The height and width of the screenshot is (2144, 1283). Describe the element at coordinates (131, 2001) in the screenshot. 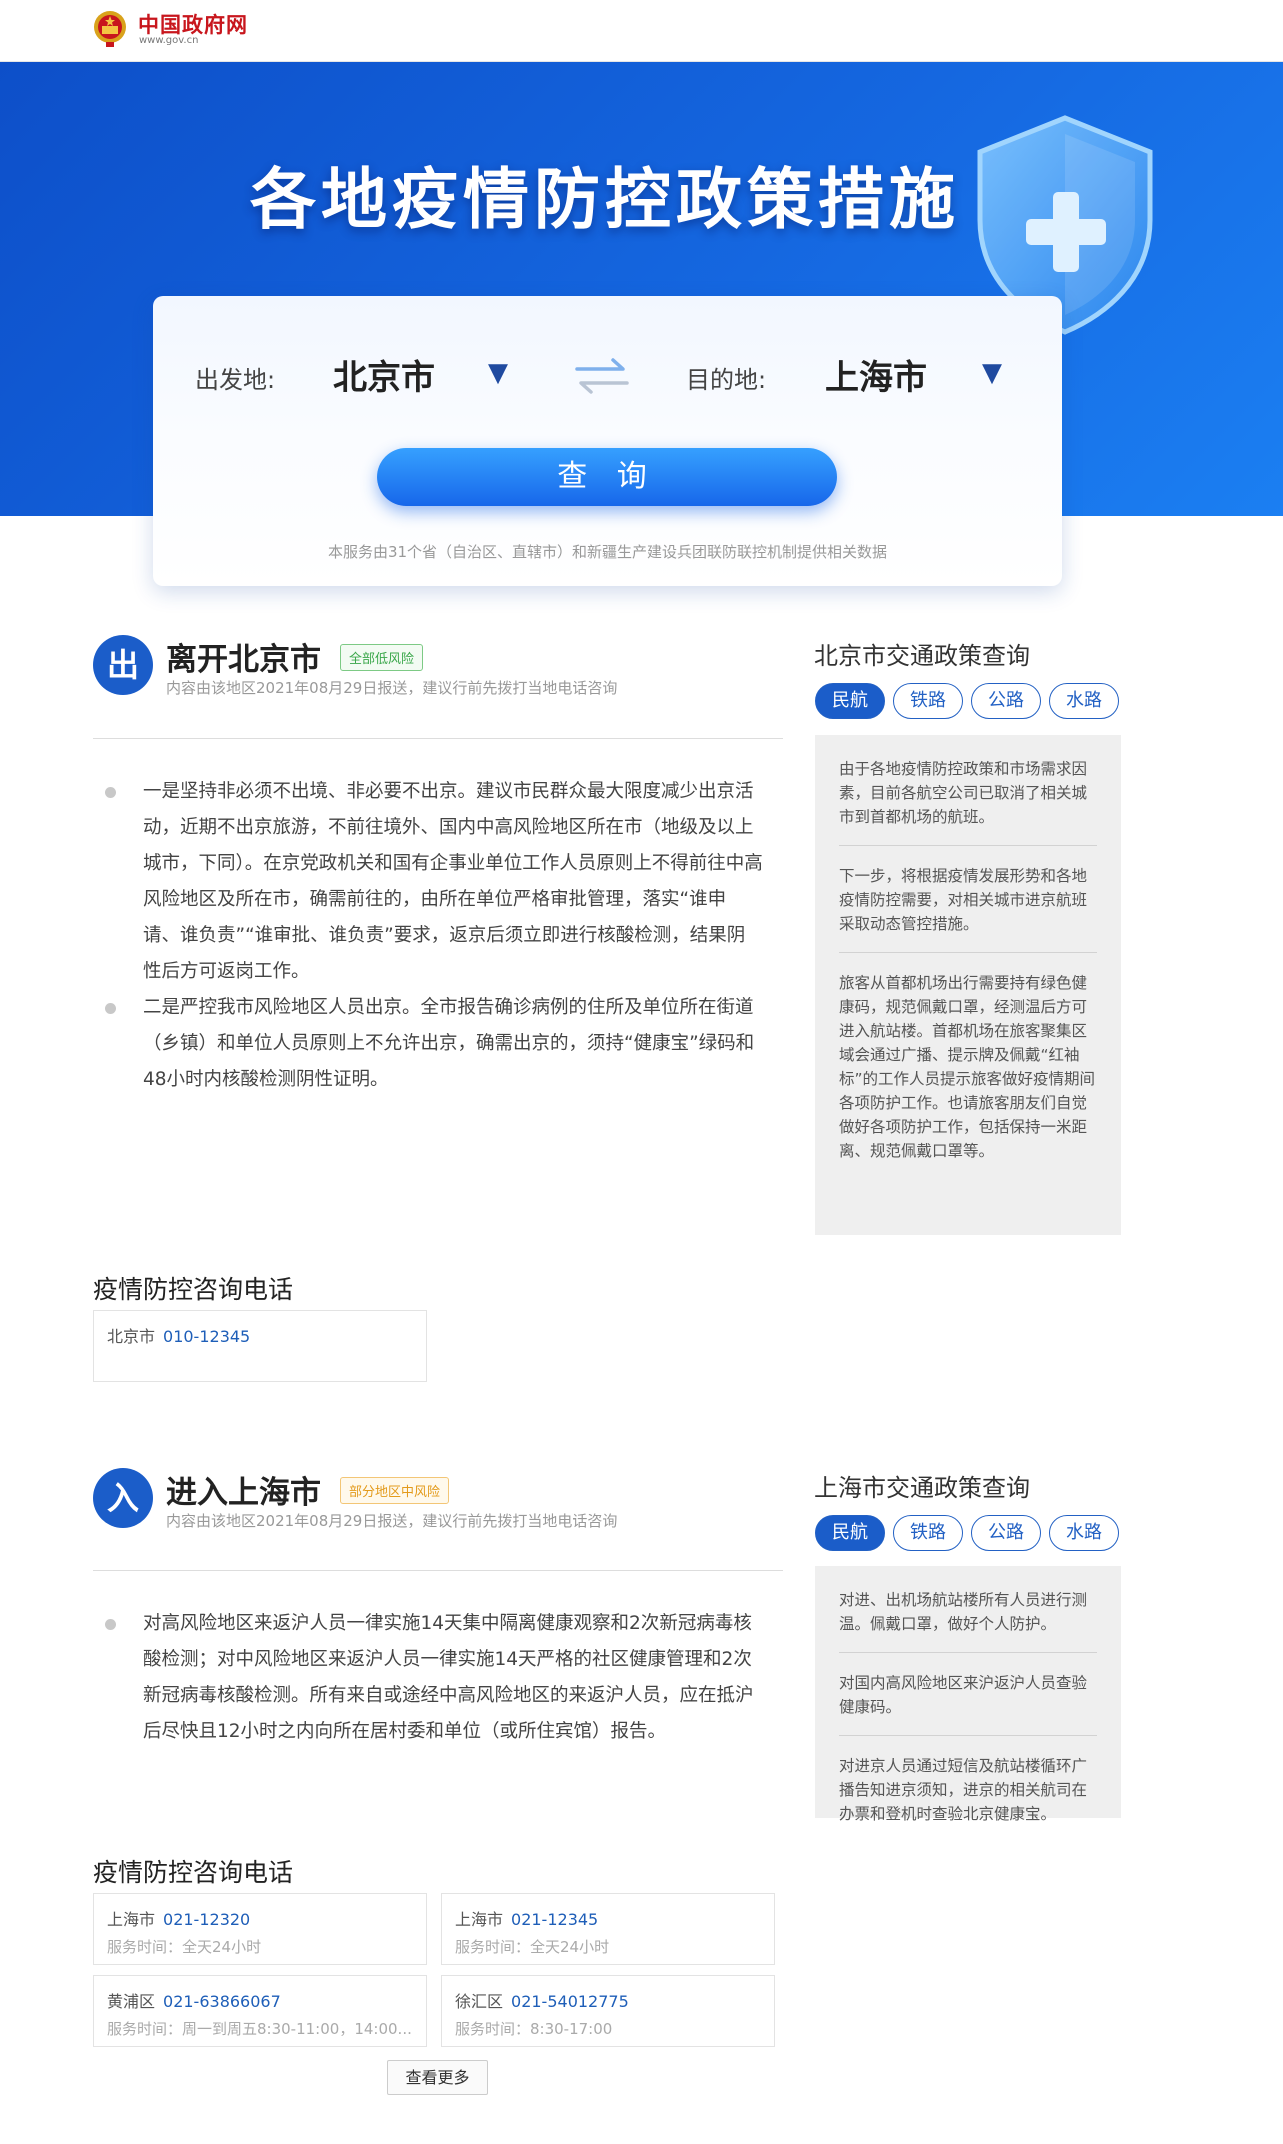

I see `phone-city: 黄浦区` at that location.